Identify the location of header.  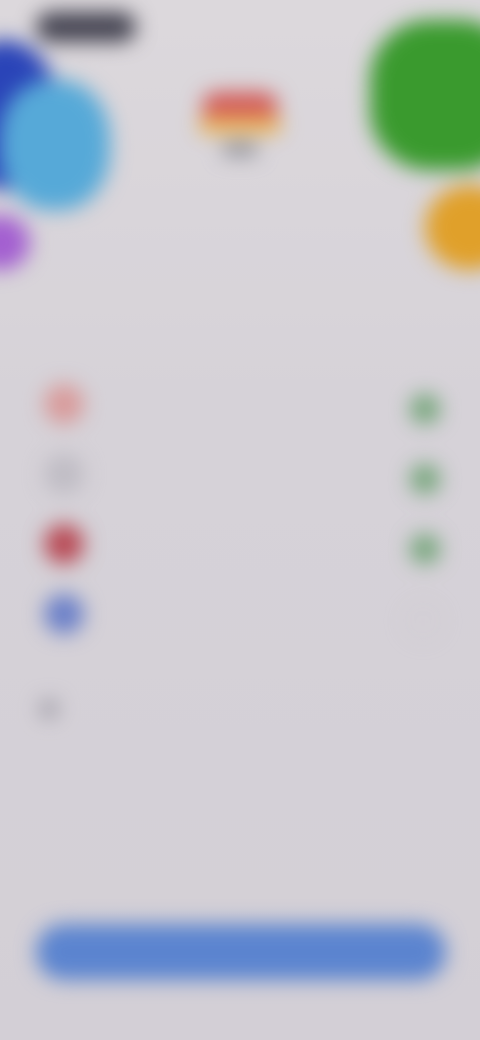
(240, 235).